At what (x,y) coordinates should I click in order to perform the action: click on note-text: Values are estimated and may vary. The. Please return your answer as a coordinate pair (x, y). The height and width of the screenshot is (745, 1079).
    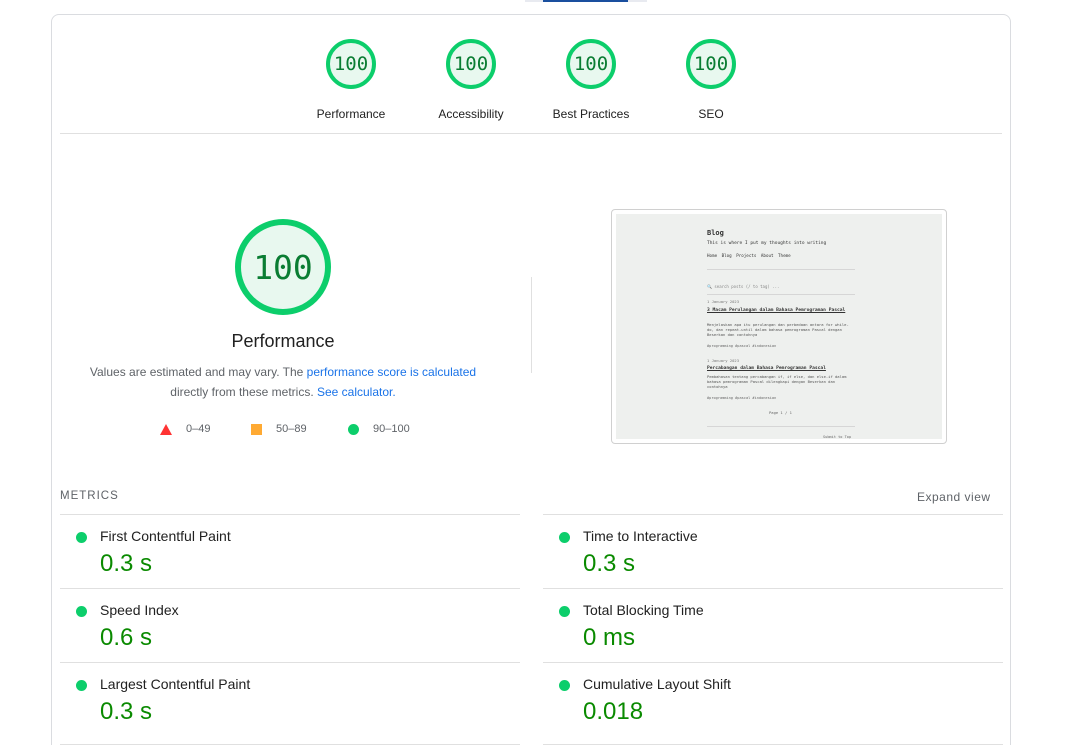
    Looking at the image, I should click on (198, 372).